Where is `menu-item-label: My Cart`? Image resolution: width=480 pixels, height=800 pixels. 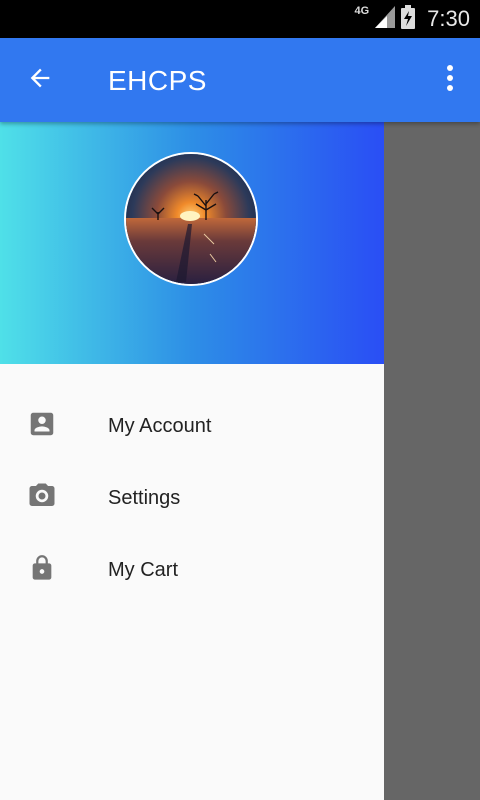
menu-item-label: My Cart is located at coordinates (143, 569).